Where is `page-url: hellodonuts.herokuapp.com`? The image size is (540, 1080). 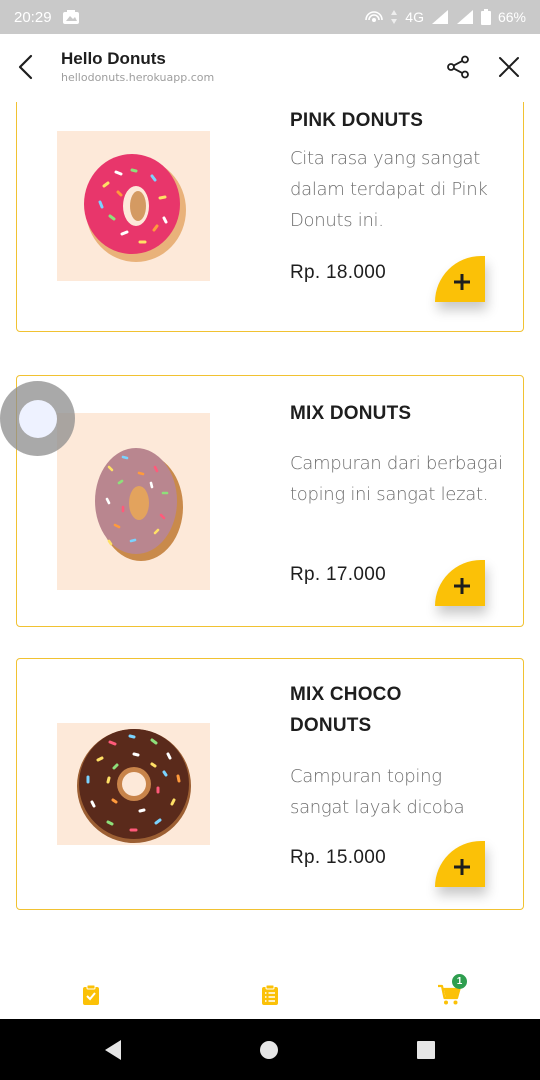
page-url: hellodonuts.herokuapp.com is located at coordinates (138, 77).